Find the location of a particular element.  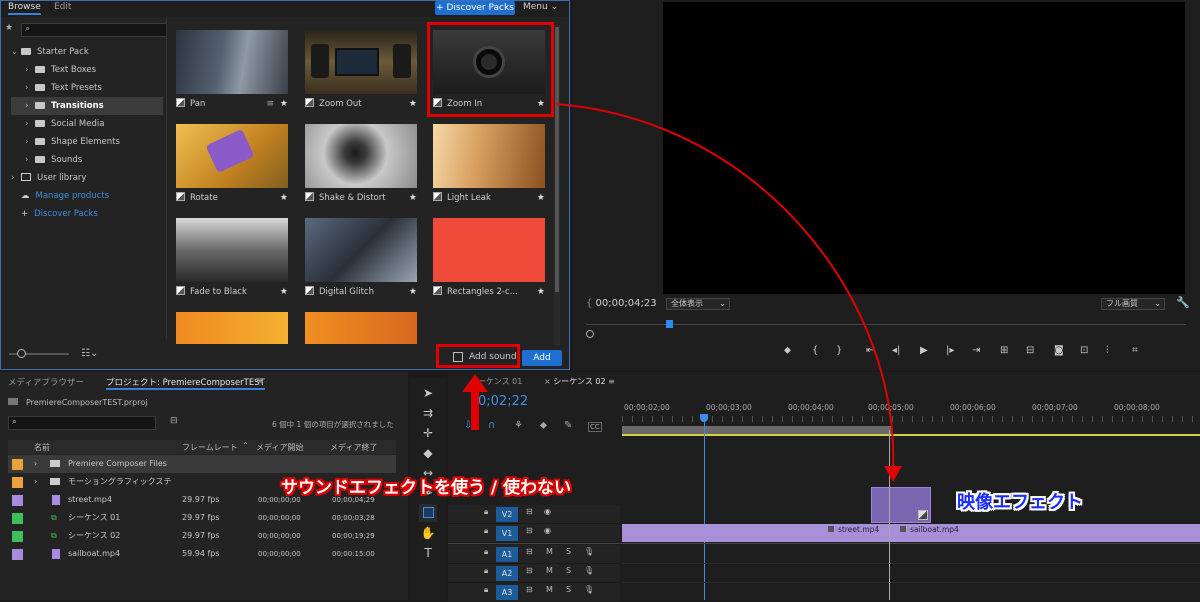

arrowhead-down-icon is located at coordinates (893, 474).